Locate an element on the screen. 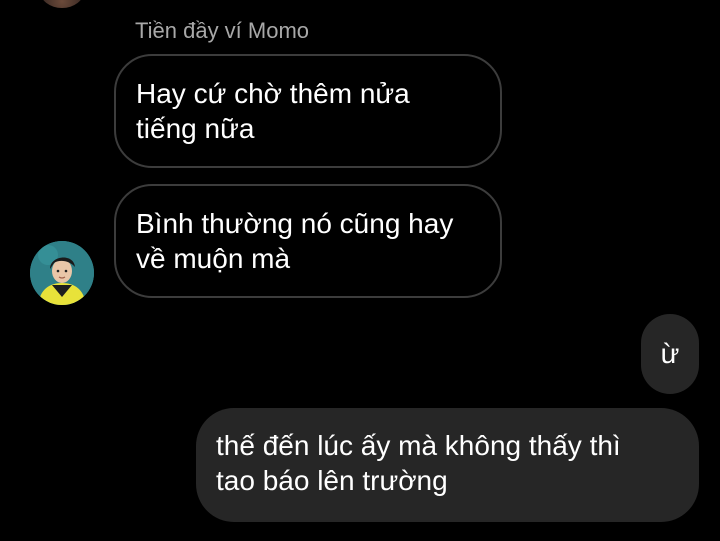 Image resolution: width=720 pixels, height=541 pixels. incoming-message-bubble: Hay cứ chờ thêm nửa tiếng nữa is located at coordinates (308, 111).